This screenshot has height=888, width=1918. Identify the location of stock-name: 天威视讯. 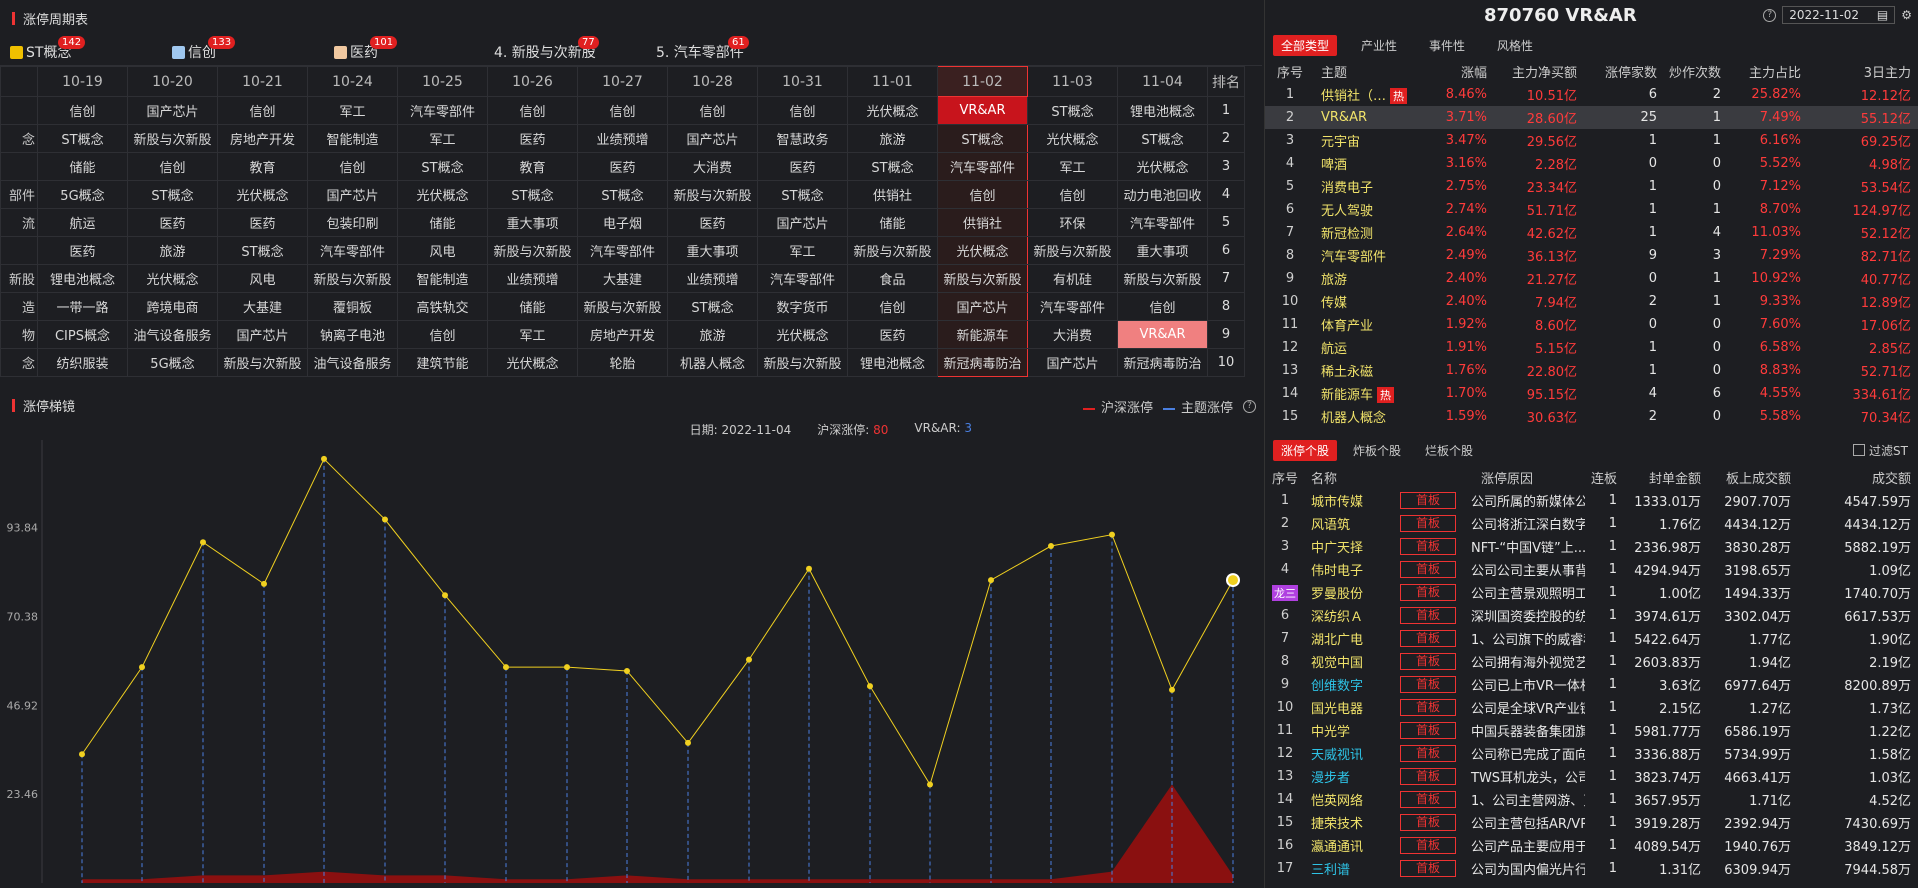
(1348, 753).